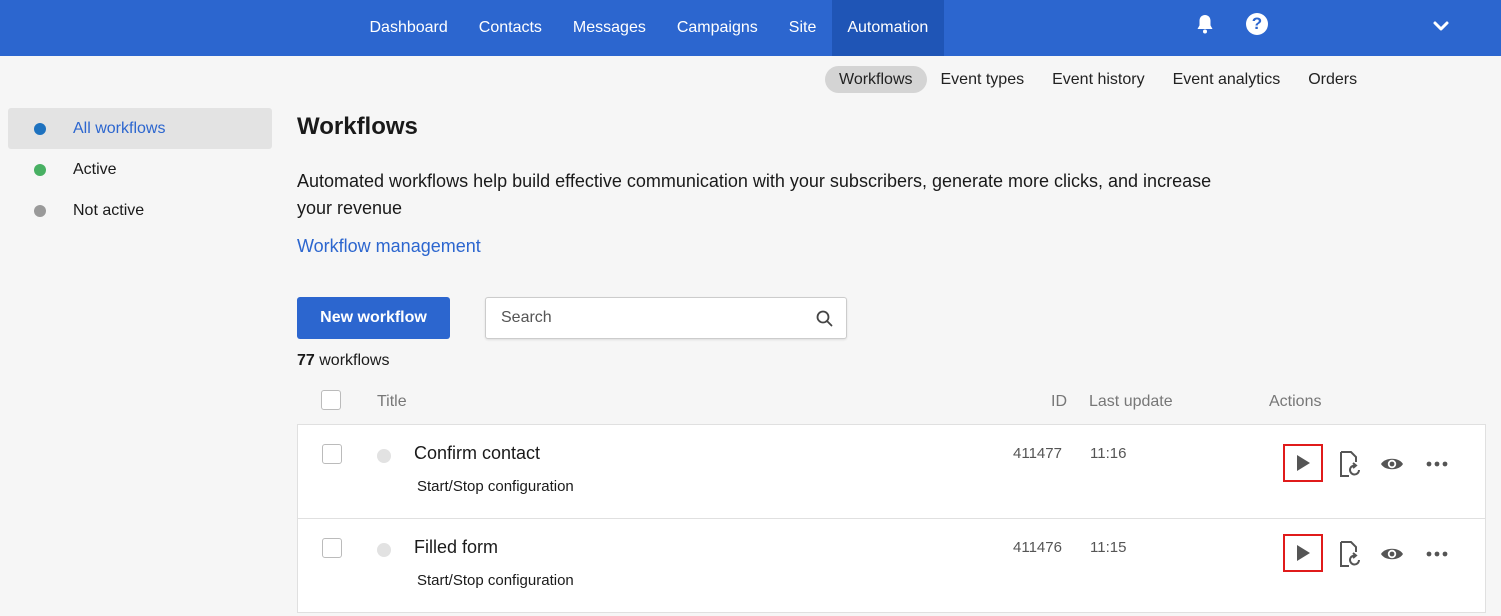 Image resolution: width=1501 pixels, height=616 pixels. What do you see at coordinates (1108, 547) in the screenshot?
I see `workflow-last-update: 11:15` at bounding box center [1108, 547].